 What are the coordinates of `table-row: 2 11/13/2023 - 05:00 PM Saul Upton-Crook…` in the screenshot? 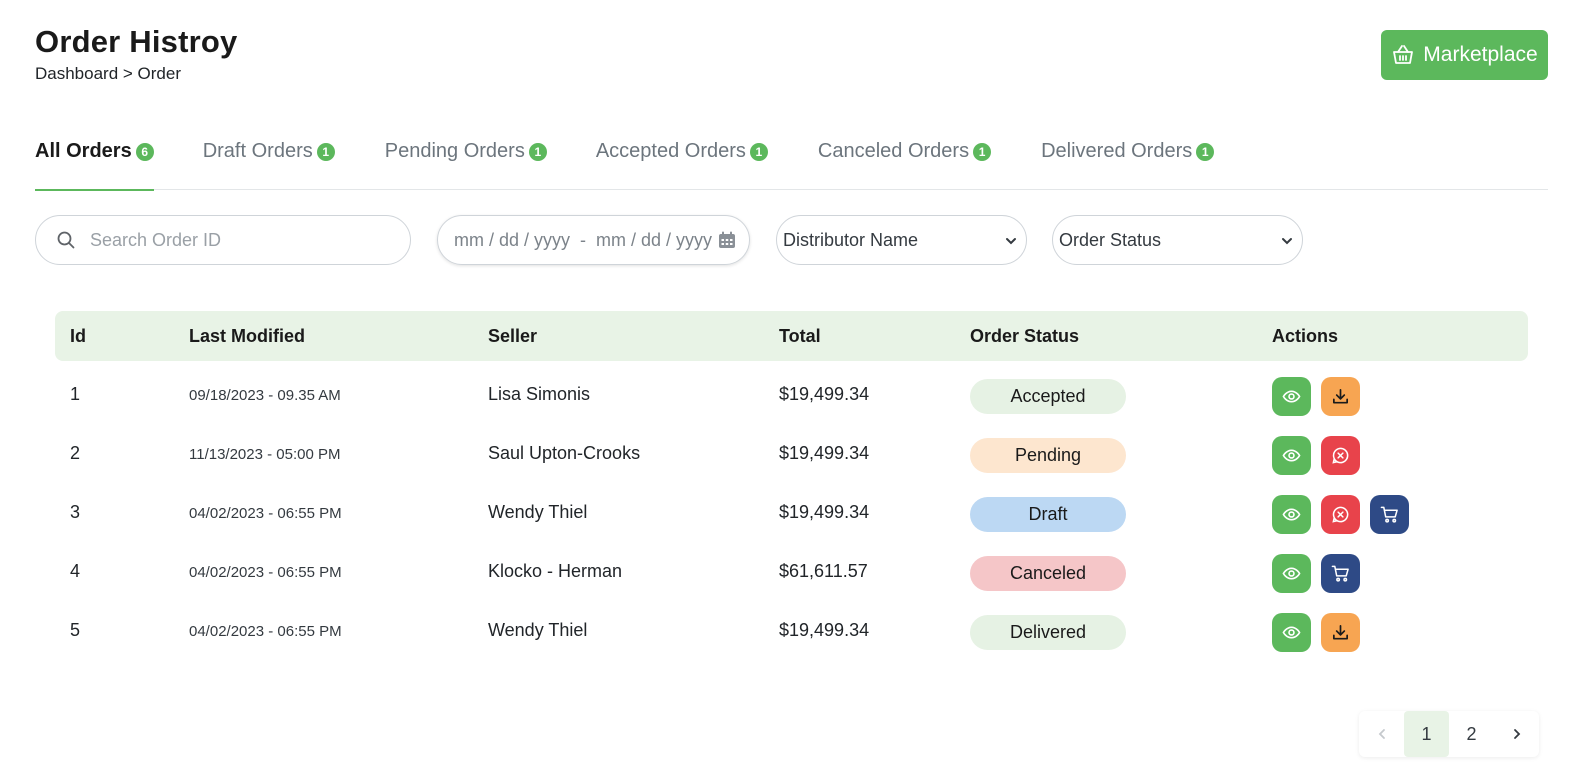 It's located at (791, 449).